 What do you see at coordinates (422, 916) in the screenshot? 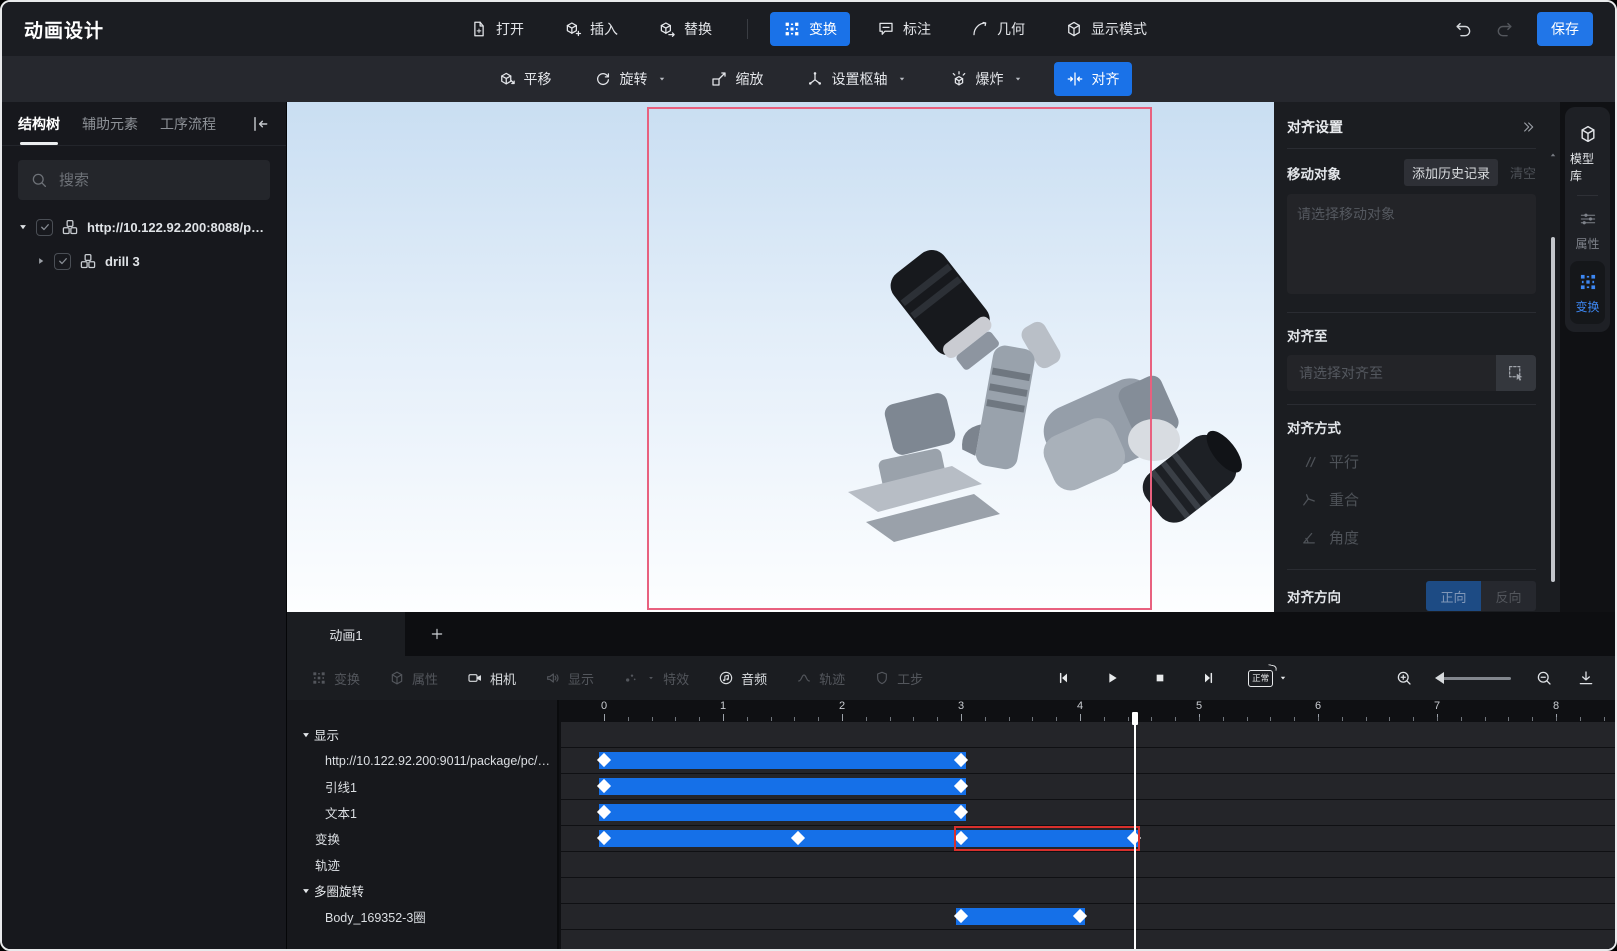
I see `track-name-row: Body_169352-3圈` at bounding box center [422, 916].